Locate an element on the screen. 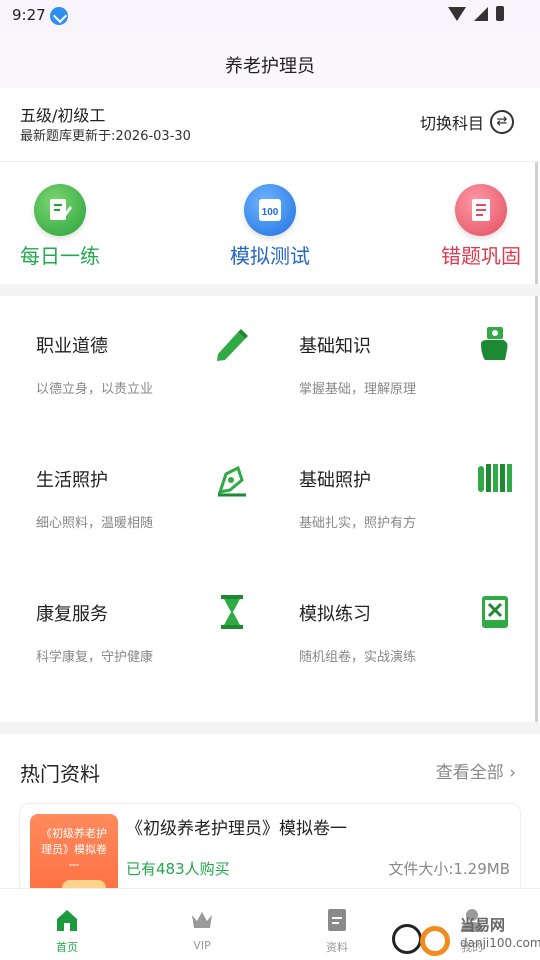  home-icon is located at coordinates (67, 920).